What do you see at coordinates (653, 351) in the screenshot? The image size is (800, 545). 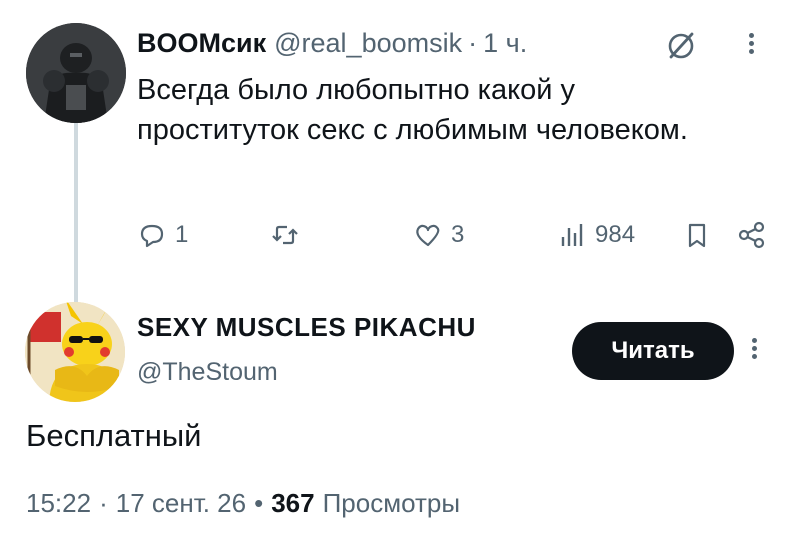 I see `follow-button: Читать` at bounding box center [653, 351].